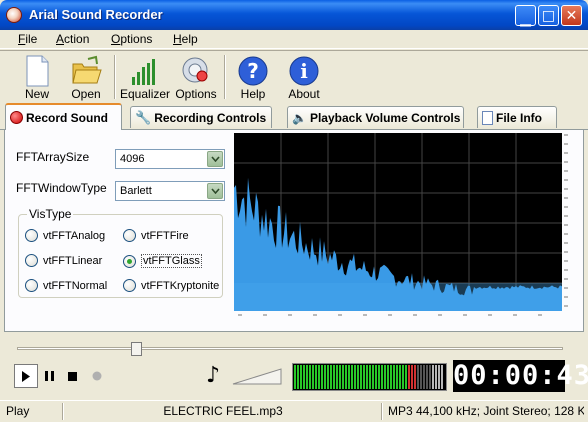  I want to click on tab-recording-controls: 🔧 Recording Controls, so click(201, 117).